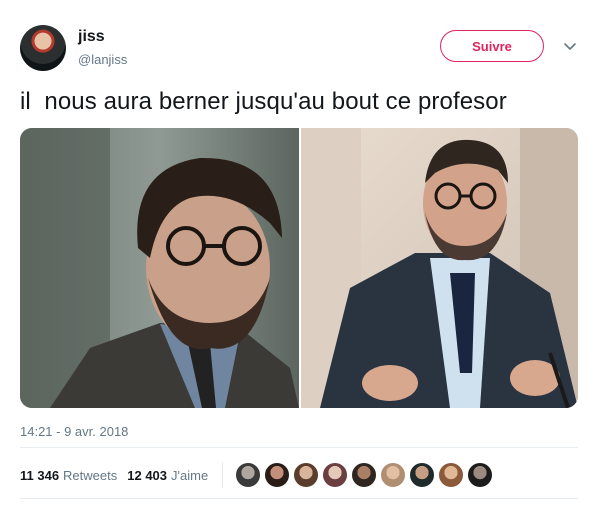  What do you see at coordinates (147, 475) in the screenshot?
I see `likes-count: 12 403` at bounding box center [147, 475].